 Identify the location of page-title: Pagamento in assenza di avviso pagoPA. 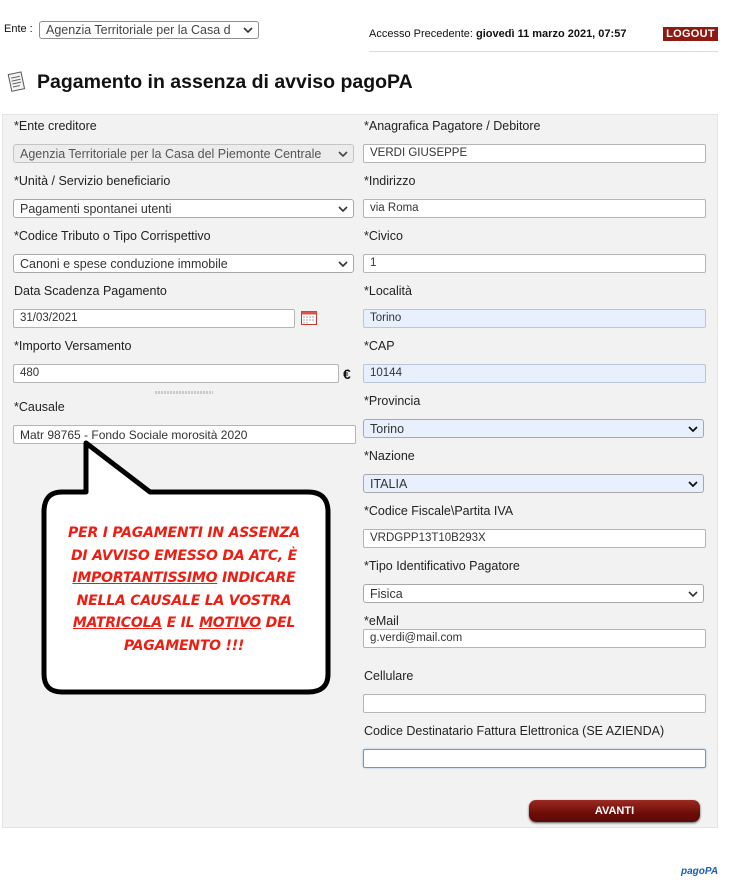
(225, 82).